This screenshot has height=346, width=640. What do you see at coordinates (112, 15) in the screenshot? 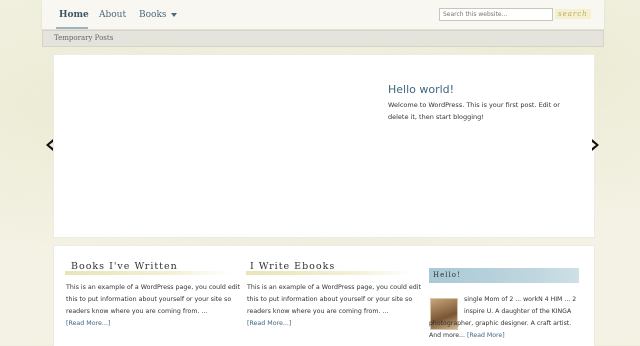
I see `nav-about: About` at bounding box center [112, 15].